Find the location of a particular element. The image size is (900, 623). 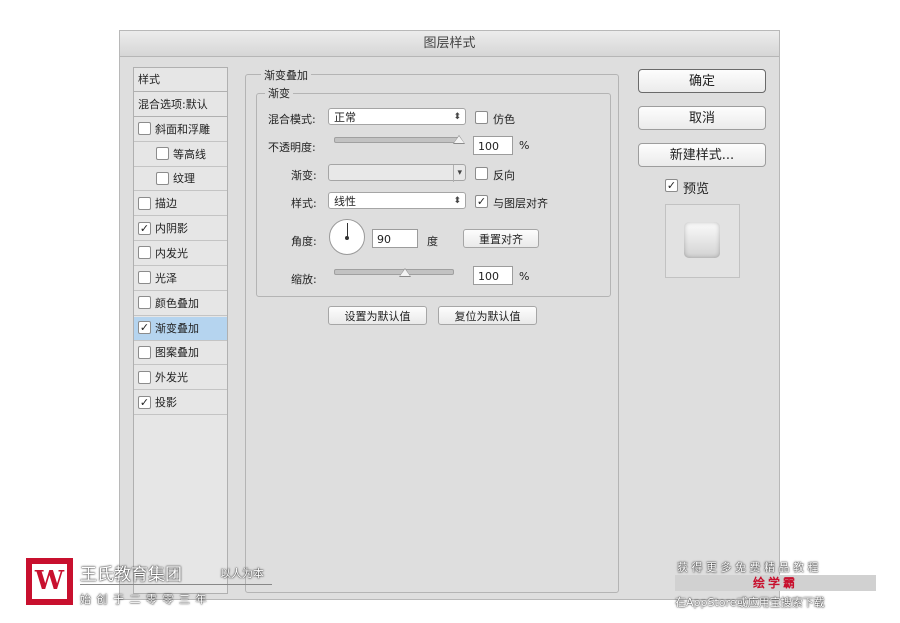

watermark-divider is located at coordinates (176, 584).